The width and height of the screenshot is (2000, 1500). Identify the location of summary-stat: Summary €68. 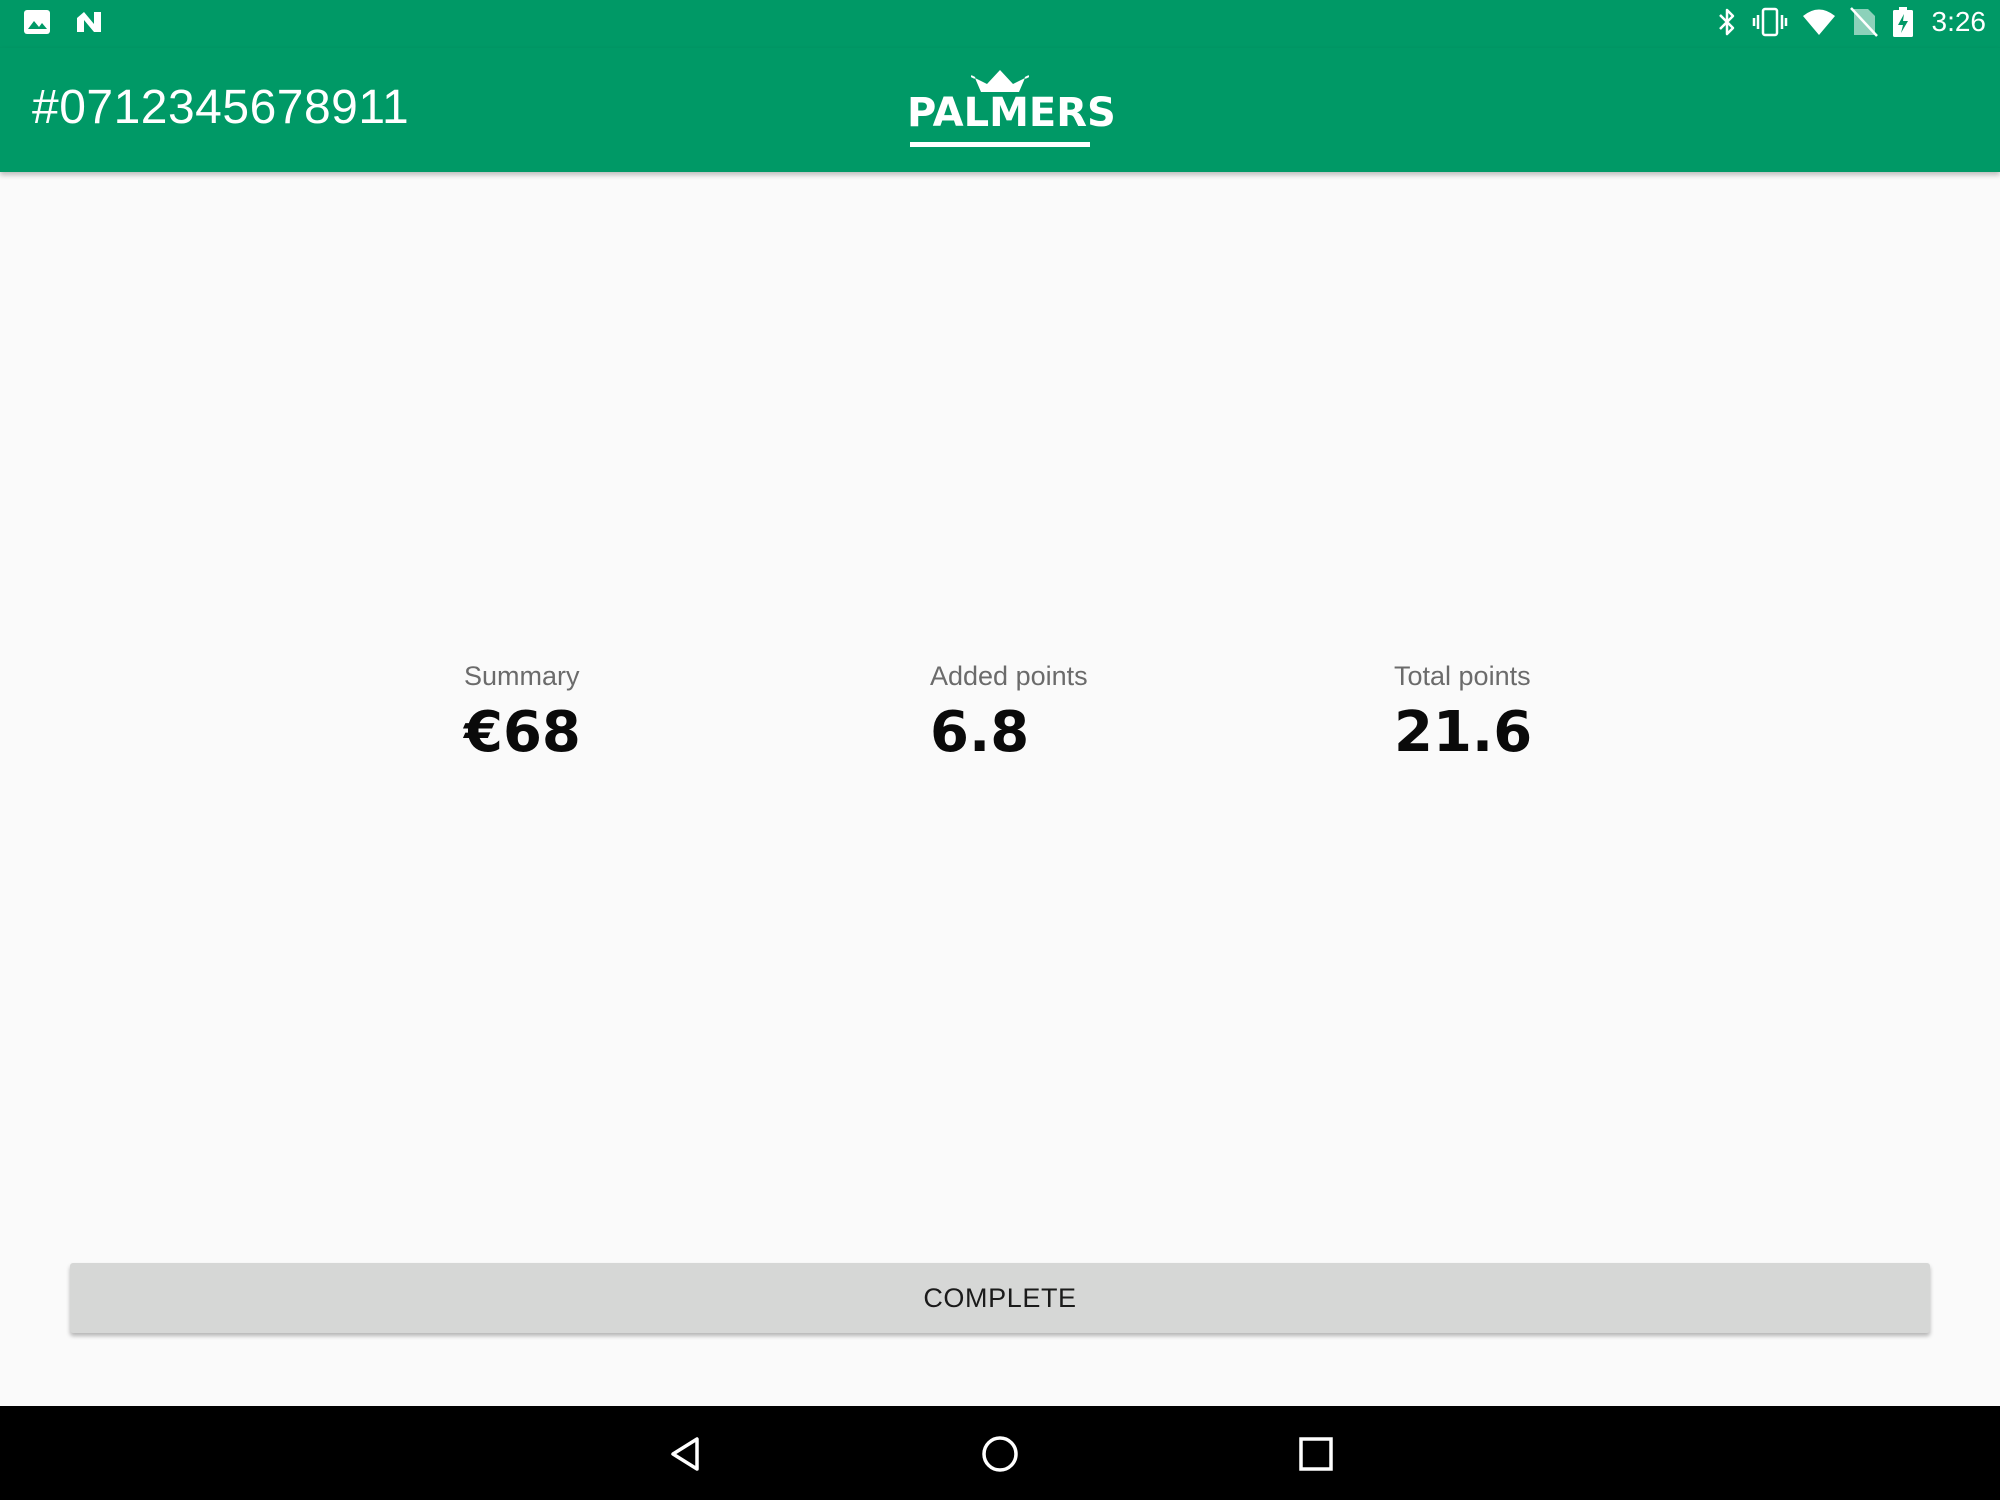
(522, 711).